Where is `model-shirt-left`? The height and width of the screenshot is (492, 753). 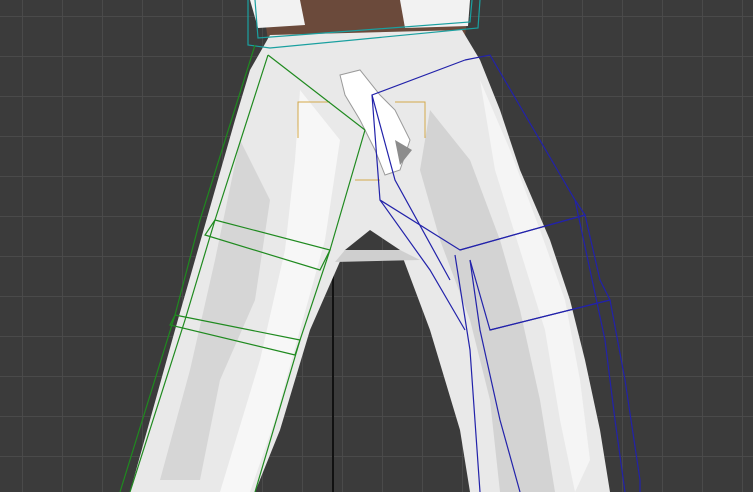
model-shirt-left is located at coordinates (277, 14).